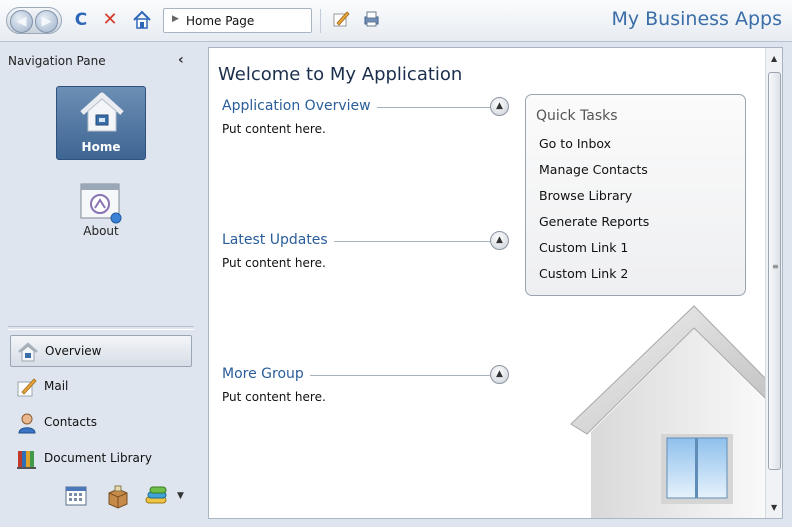  Describe the element at coordinates (70, 422) in the screenshot. I see `sidebar-item-label: Contacts` at that location.